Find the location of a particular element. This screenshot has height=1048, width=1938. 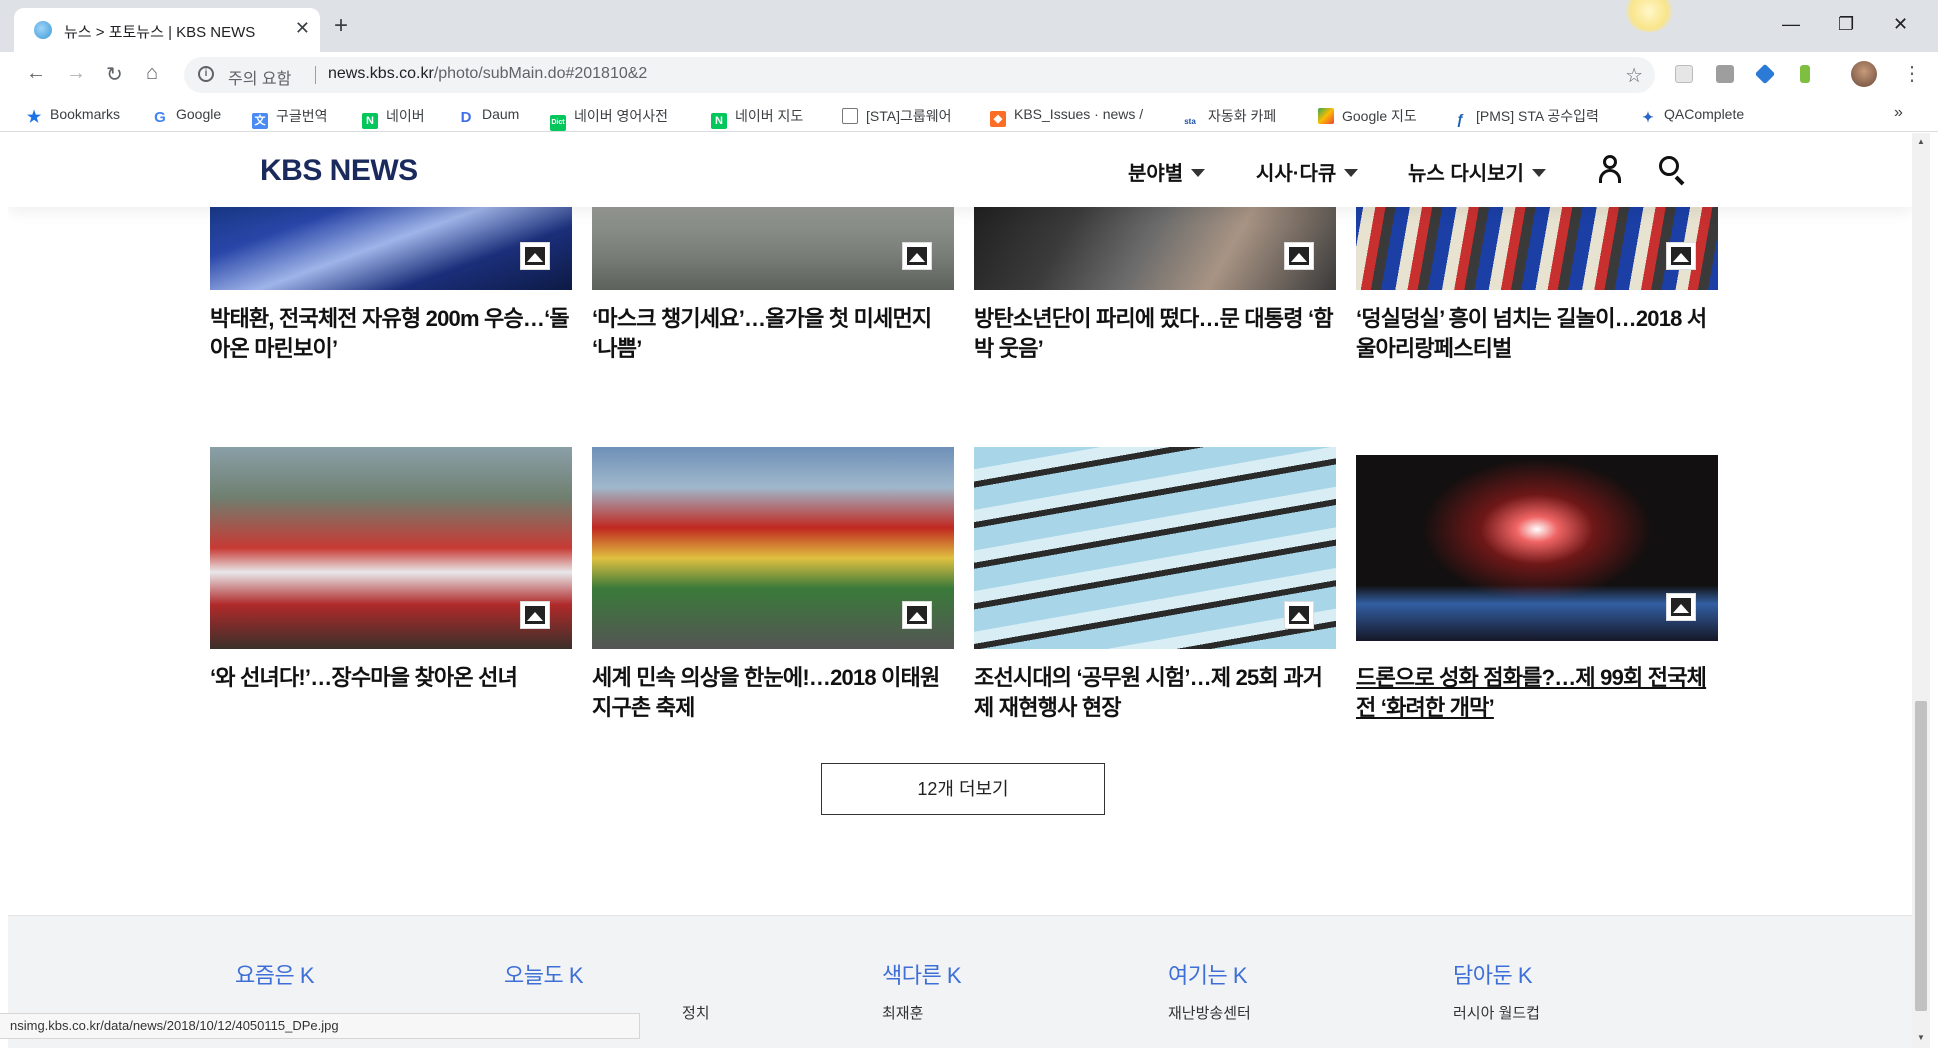

photo-caption: ‘와 선녀다!’…장수마을 찾아온 선녀 is located at coordinates (391, 678).